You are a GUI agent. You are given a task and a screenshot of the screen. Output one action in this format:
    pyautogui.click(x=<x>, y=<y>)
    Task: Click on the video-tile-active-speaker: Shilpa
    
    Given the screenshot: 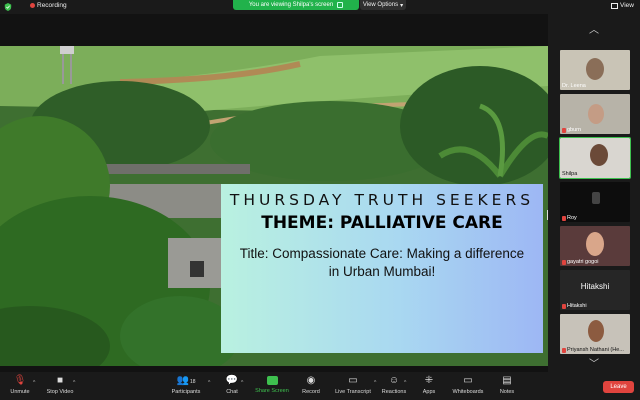 What is the action you would take?
    pyautogui.click(x=595, y=158)
    